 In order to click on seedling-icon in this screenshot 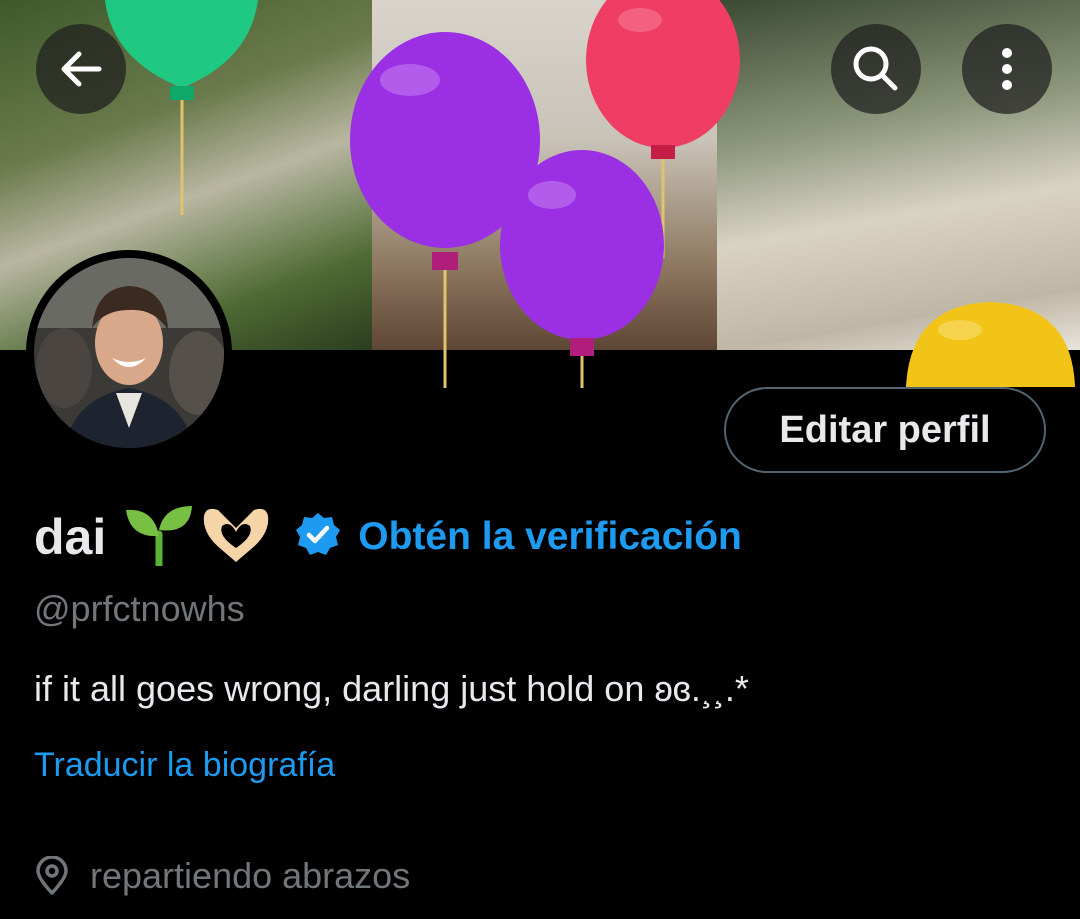, I will do `click(159, 537)`.